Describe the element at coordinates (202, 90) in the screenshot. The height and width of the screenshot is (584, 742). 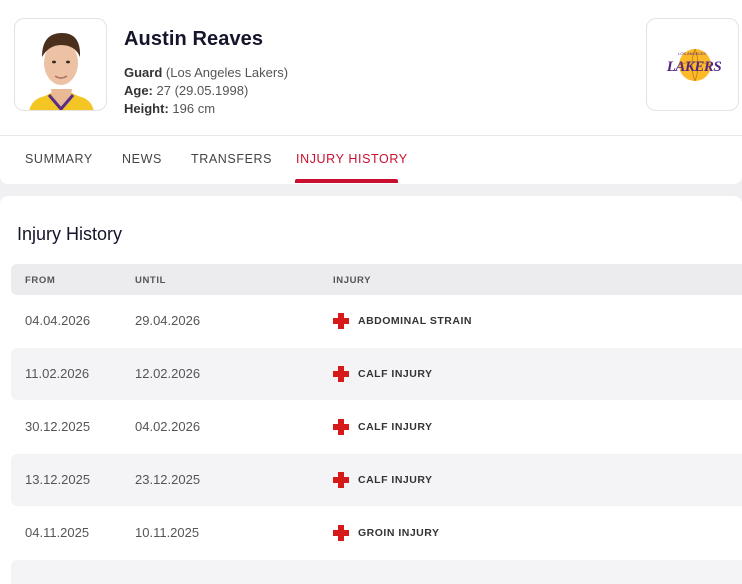
I see `age-value: 27 (29.05.1998)` at that location.